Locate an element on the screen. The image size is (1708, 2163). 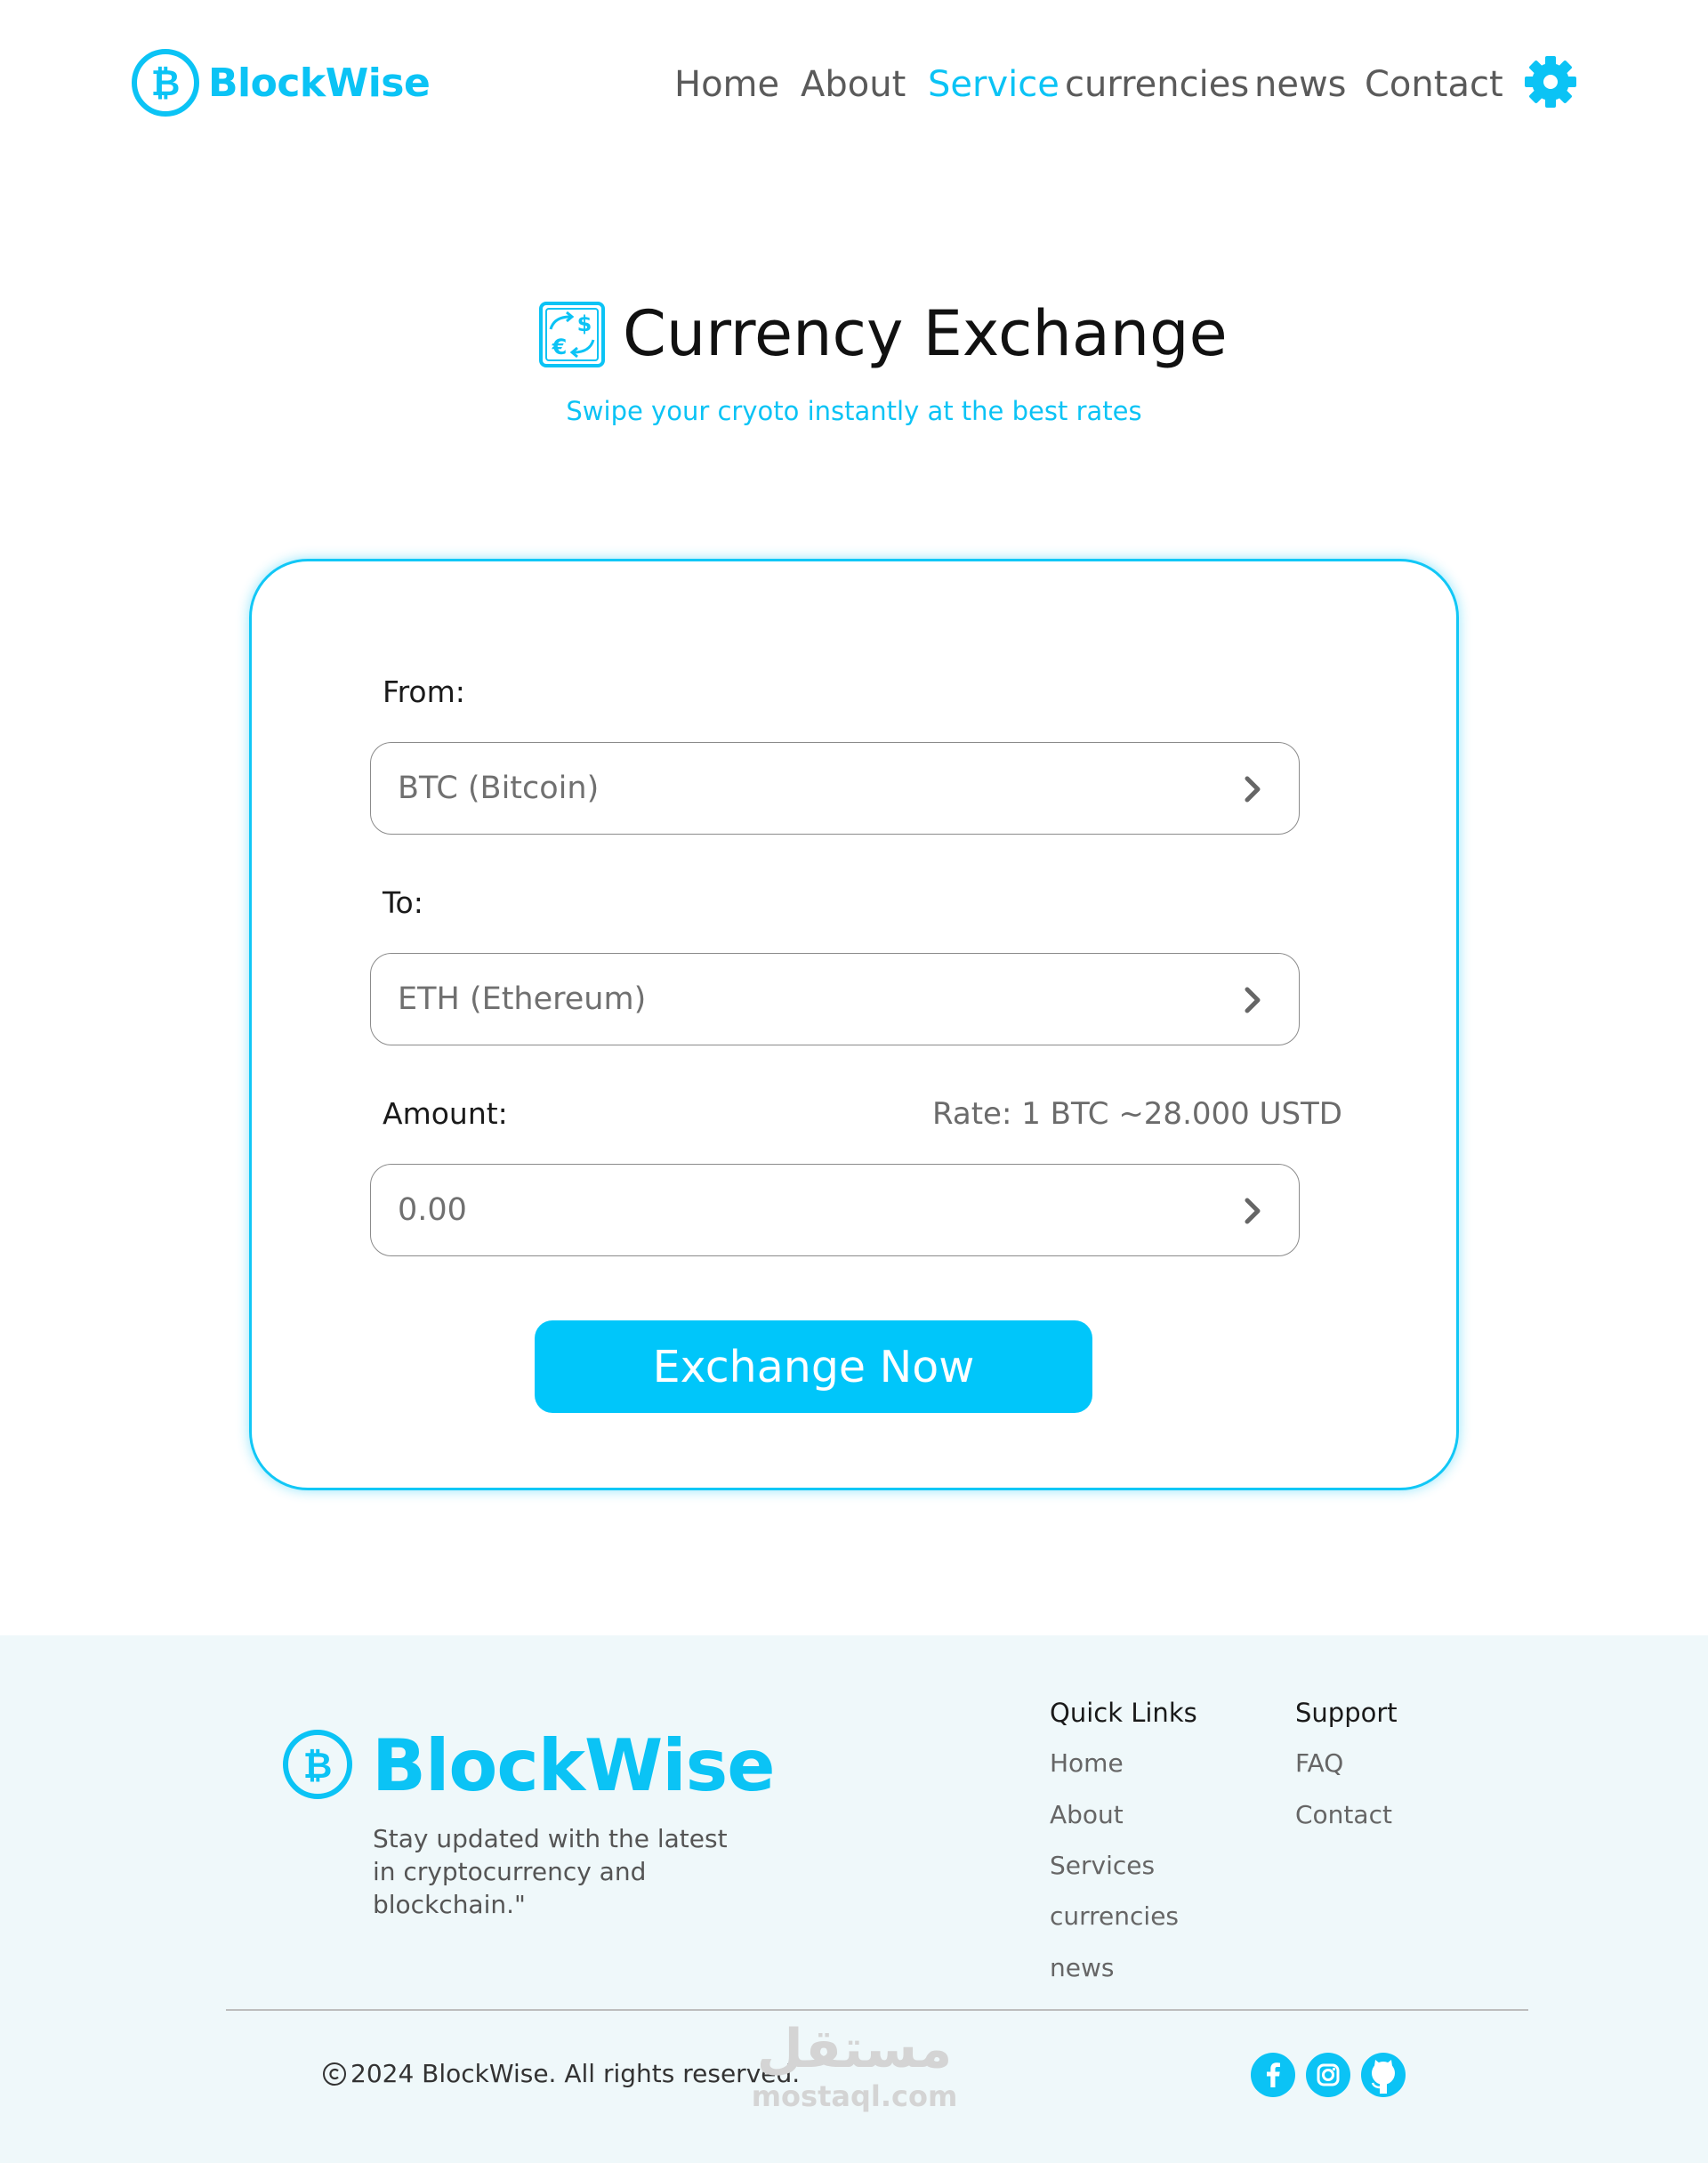
copyright: 2024 BlockWise. All rights reserved. is located at coordinates (561, 2073).